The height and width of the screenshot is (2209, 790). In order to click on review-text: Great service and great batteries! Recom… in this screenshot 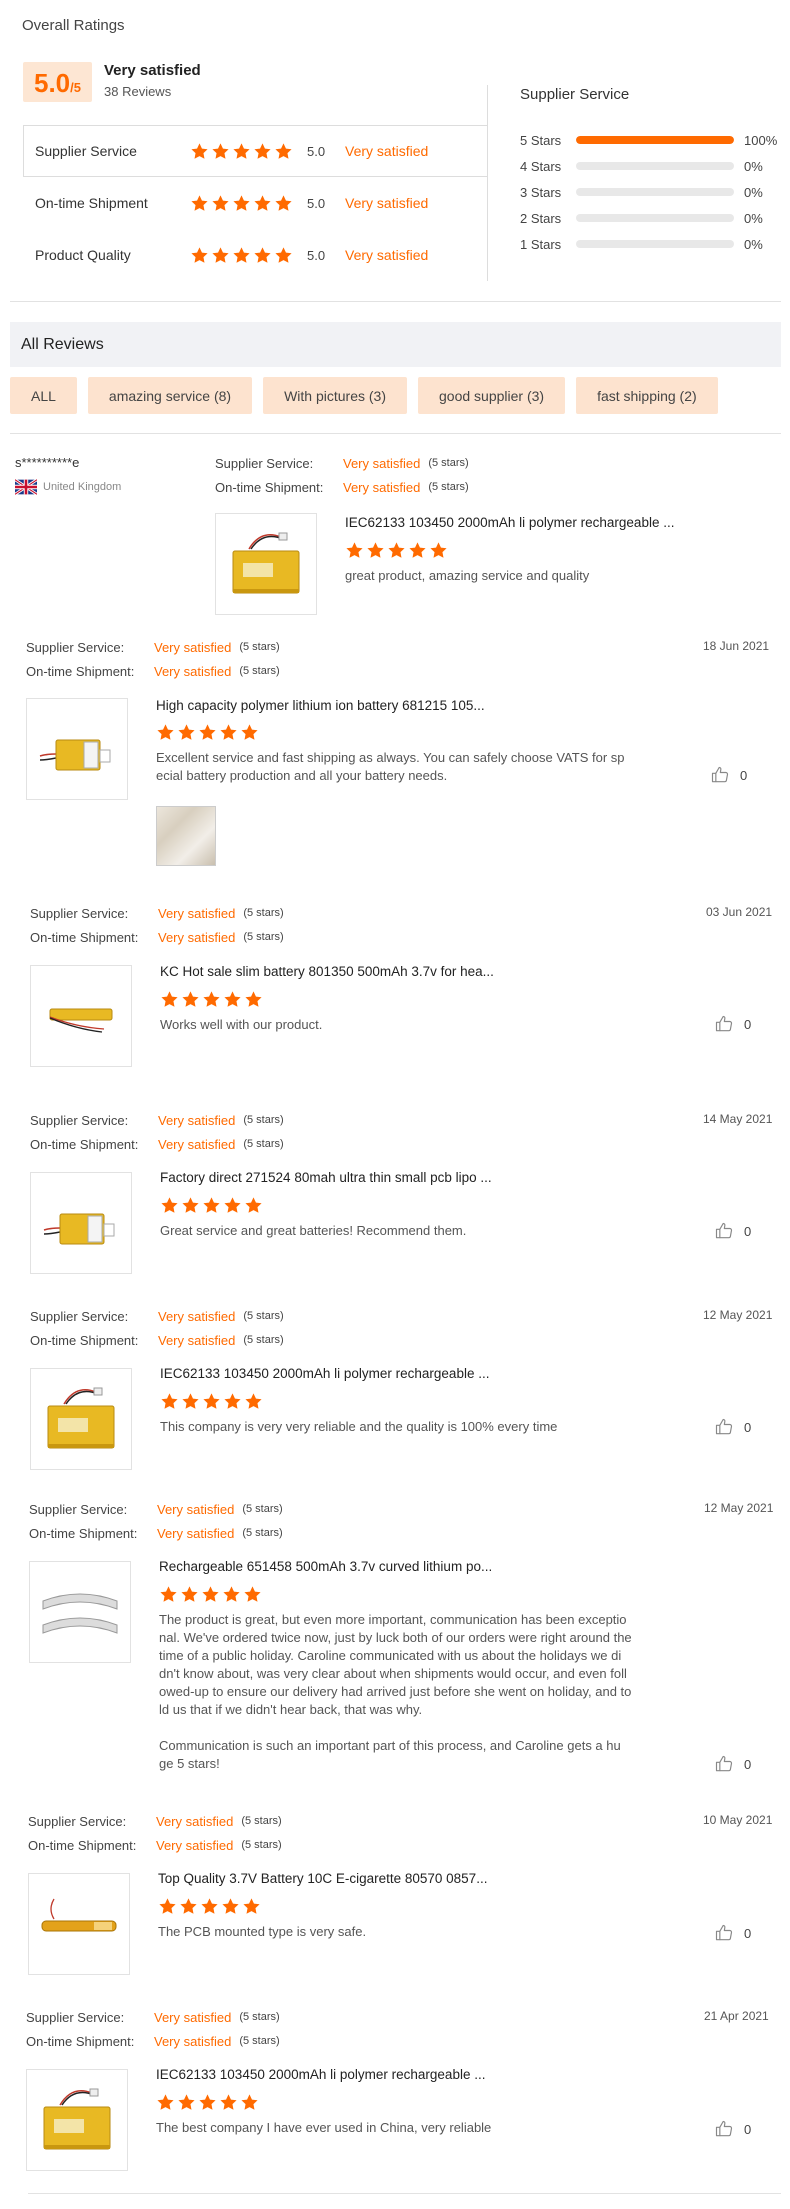, I will do `click(313, 1230)`.